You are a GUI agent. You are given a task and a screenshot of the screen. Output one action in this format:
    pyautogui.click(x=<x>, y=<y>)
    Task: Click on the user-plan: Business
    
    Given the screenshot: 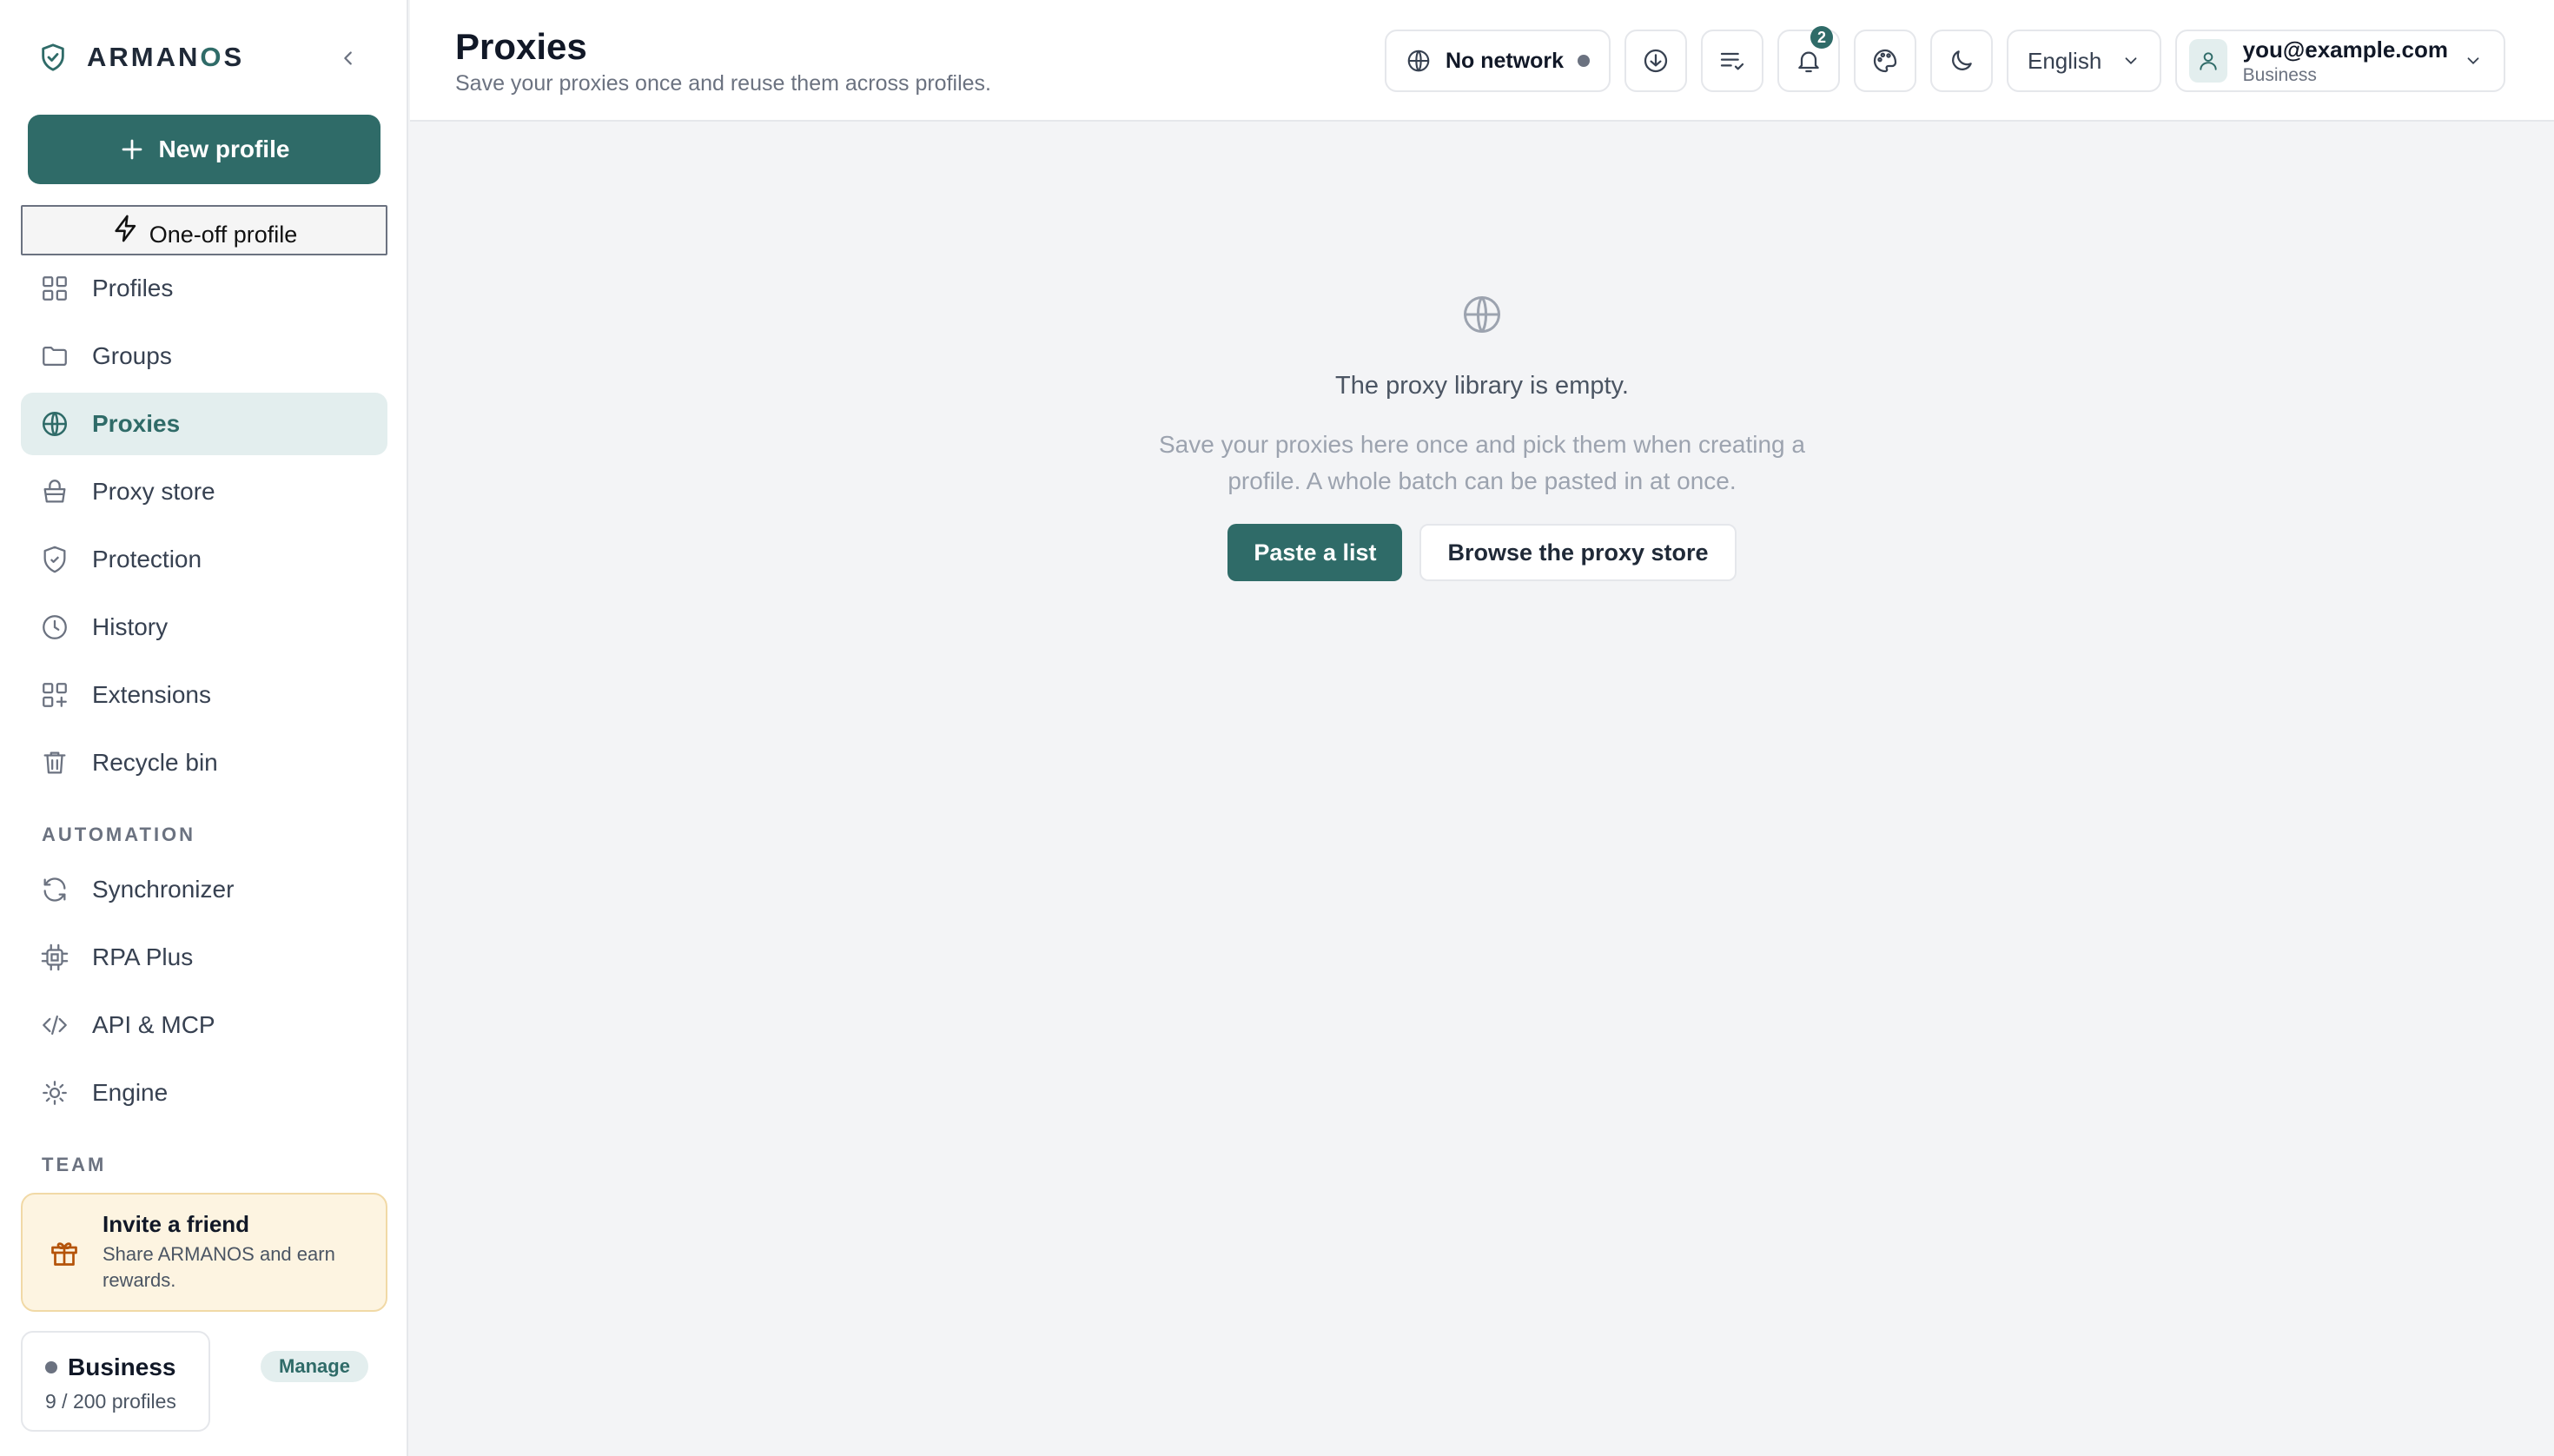 What is the action you would take?
    pyautogui.click(x=2279, y=74)
    